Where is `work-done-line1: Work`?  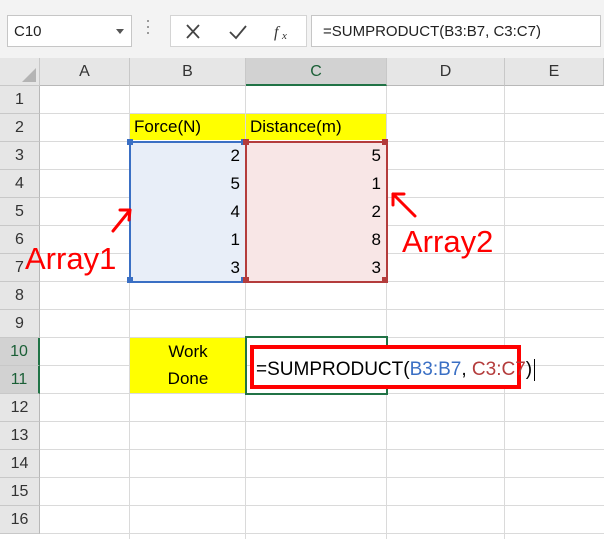 work-done-line1: Work is located at coordinates (188, 351).